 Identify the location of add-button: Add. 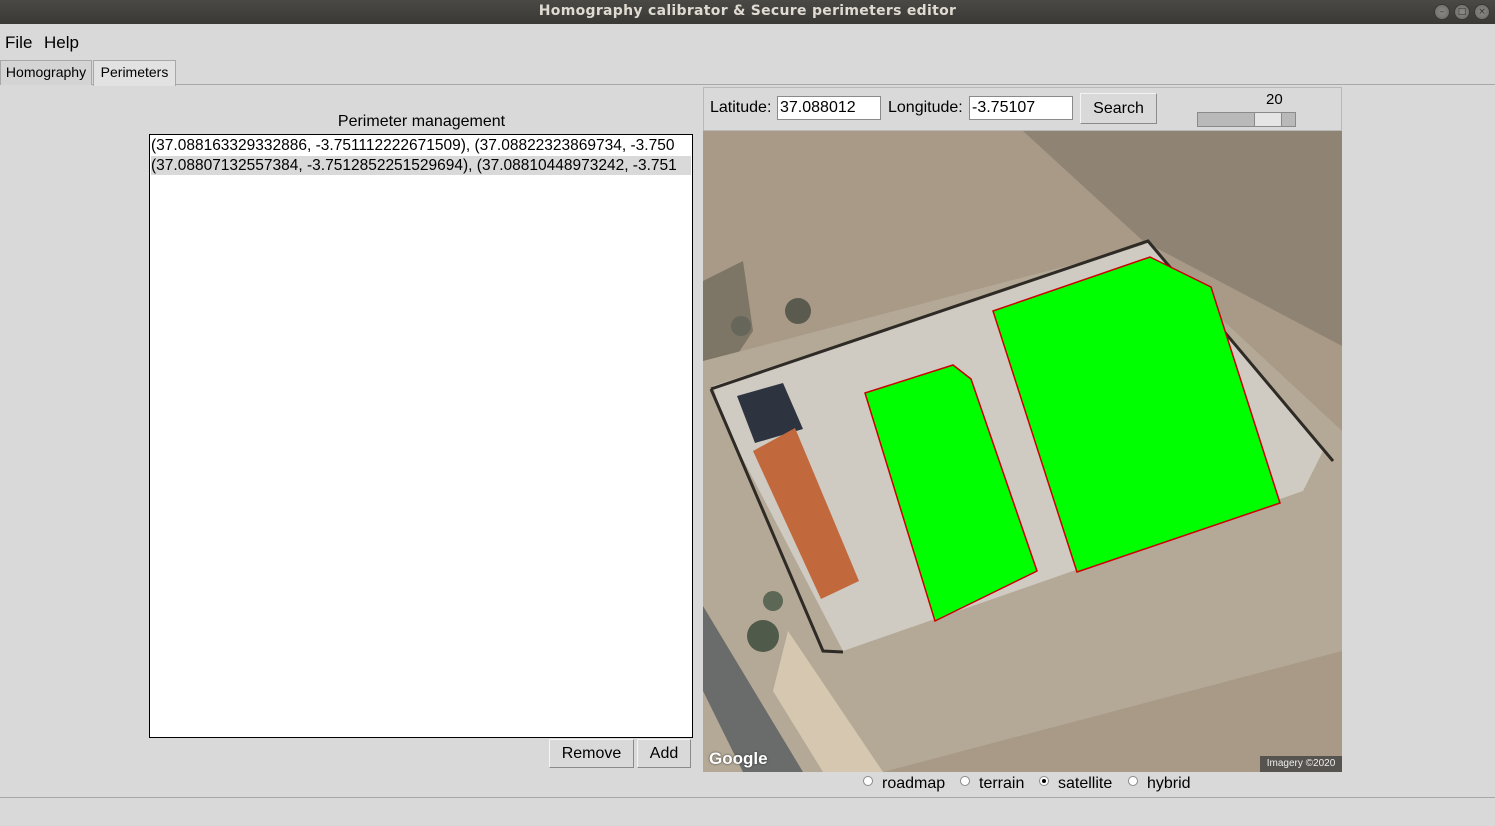
(664, 753).